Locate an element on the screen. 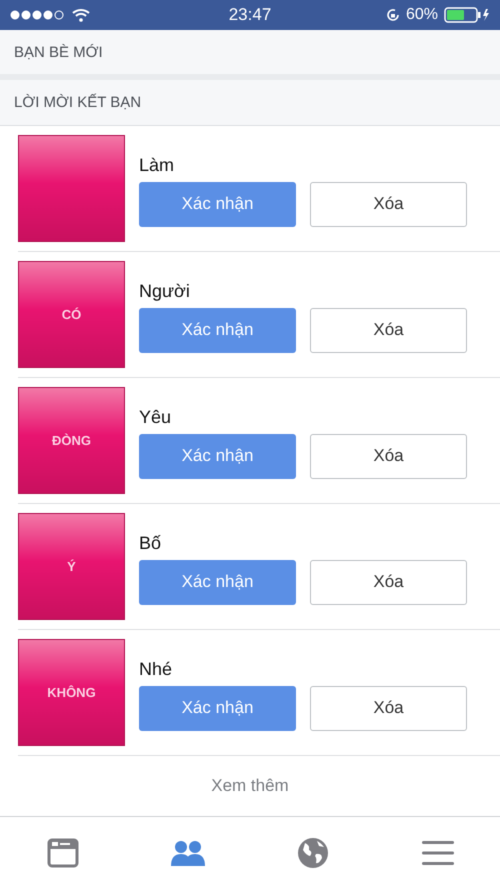  rotation-lock-icon is located at coordinates (393, 15).